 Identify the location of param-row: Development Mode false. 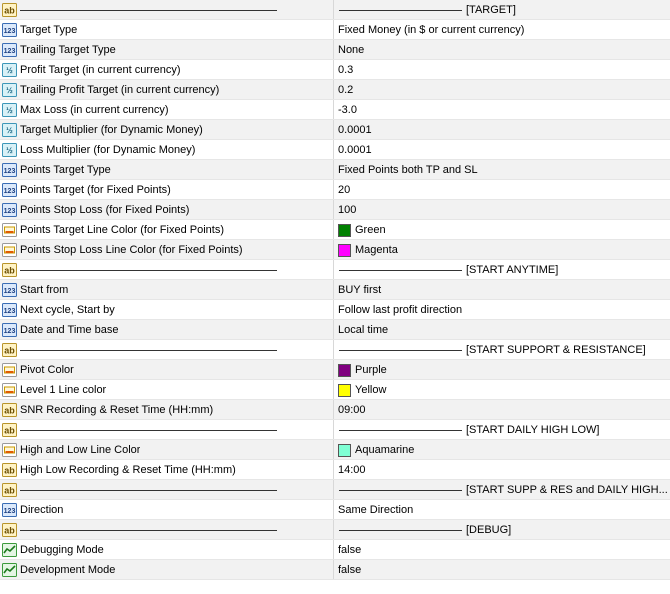
(335, 570).